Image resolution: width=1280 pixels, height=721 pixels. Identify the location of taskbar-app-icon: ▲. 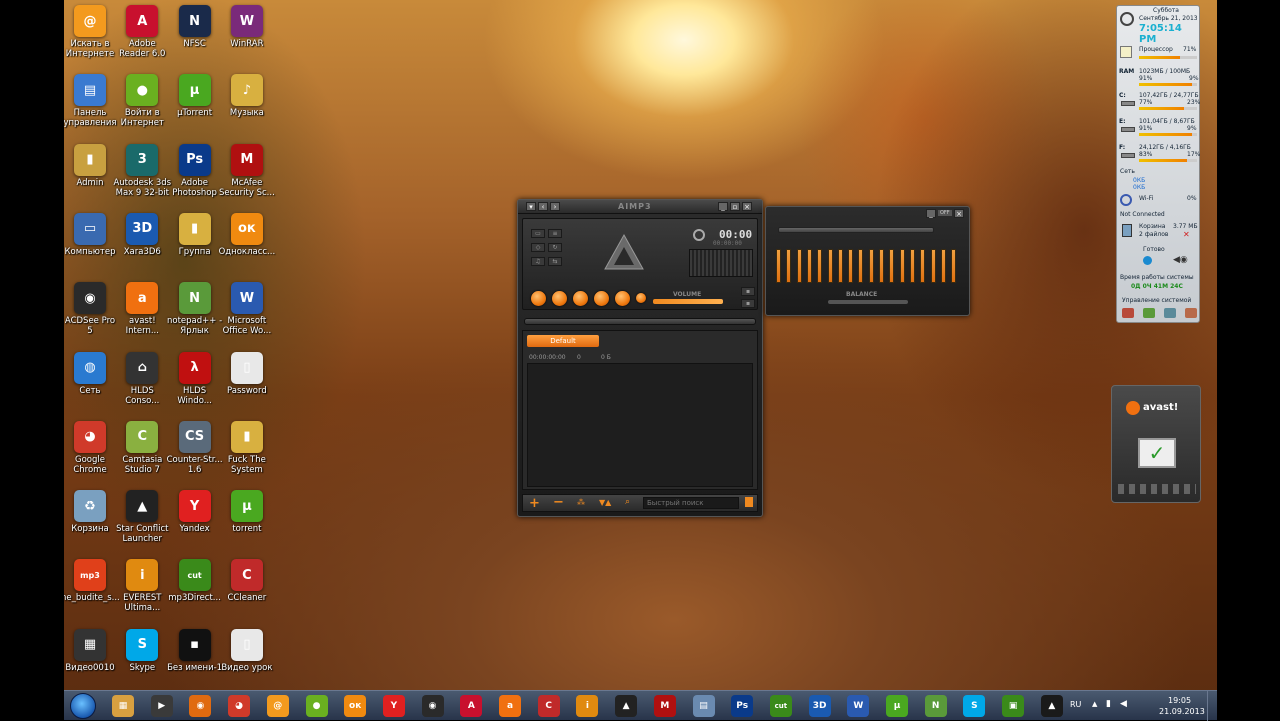
(626, 706).